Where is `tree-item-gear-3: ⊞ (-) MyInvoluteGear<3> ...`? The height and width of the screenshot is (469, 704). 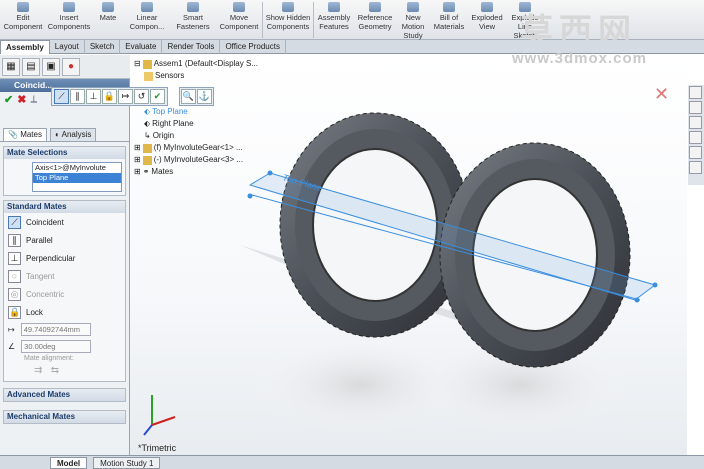 tree-item-gear-3: ⊞ (-) MyInvoluteGear<3> ... is located at coordinates (196, 160).